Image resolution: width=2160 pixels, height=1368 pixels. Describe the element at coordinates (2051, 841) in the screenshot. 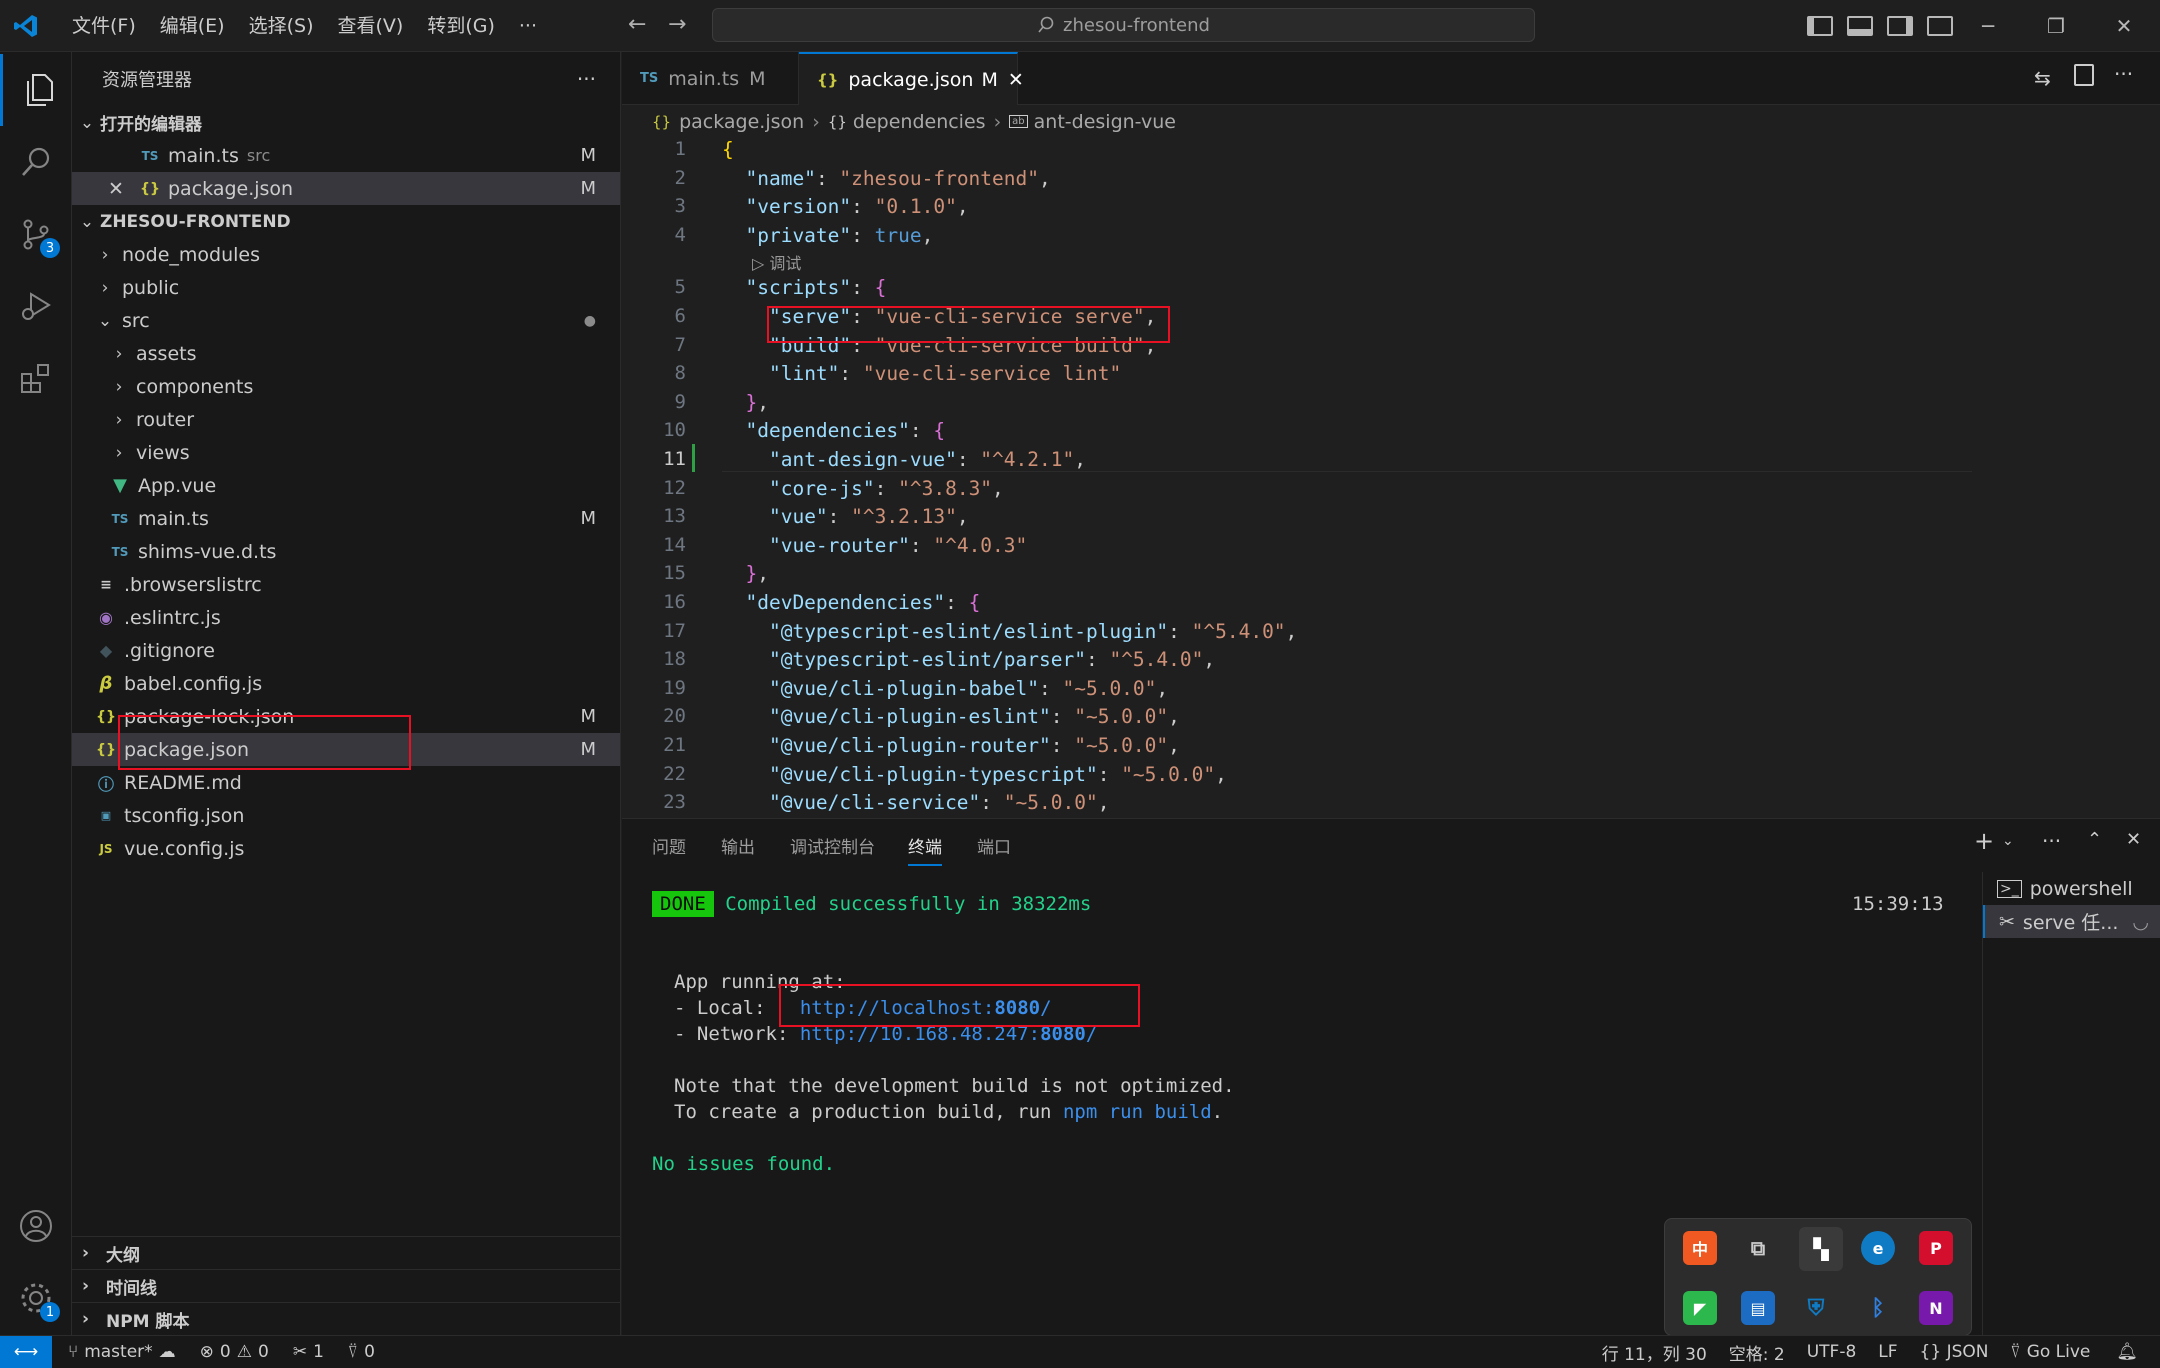

I see `panel-more-icon: ···` at that location.